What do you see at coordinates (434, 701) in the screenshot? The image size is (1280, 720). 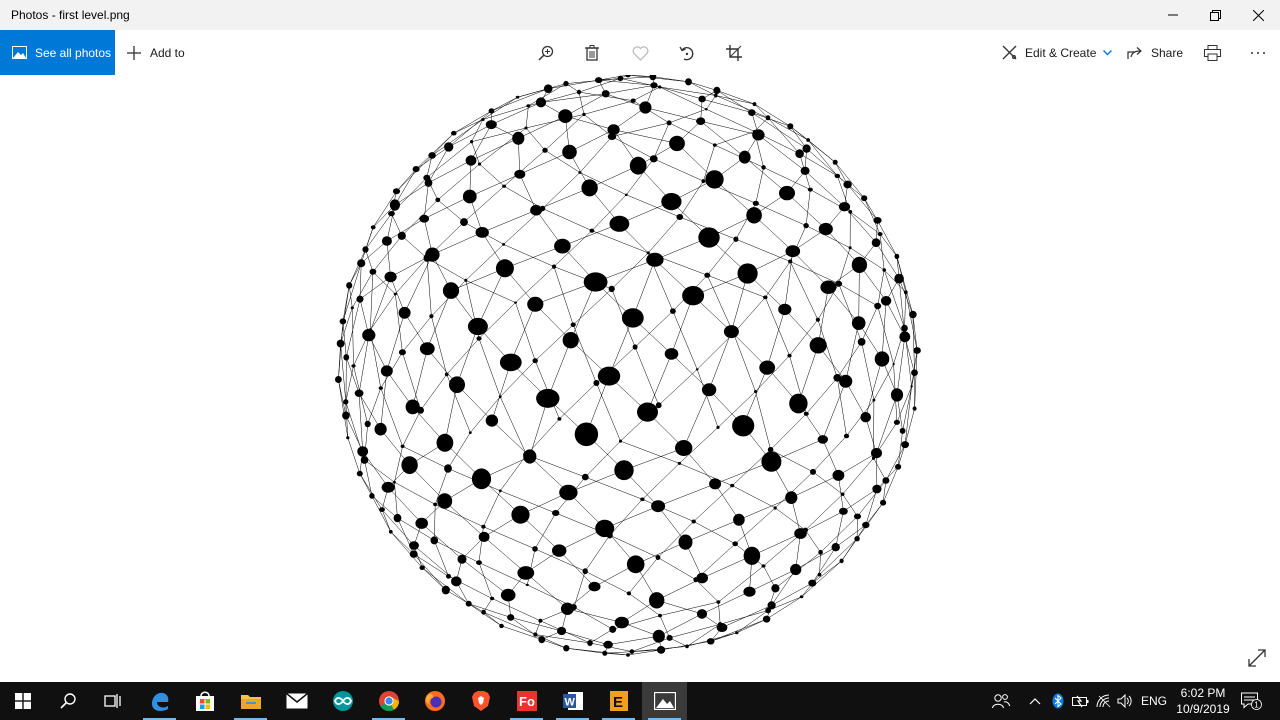 I see `taskbar-firefox` at bounding box center [434, 701].